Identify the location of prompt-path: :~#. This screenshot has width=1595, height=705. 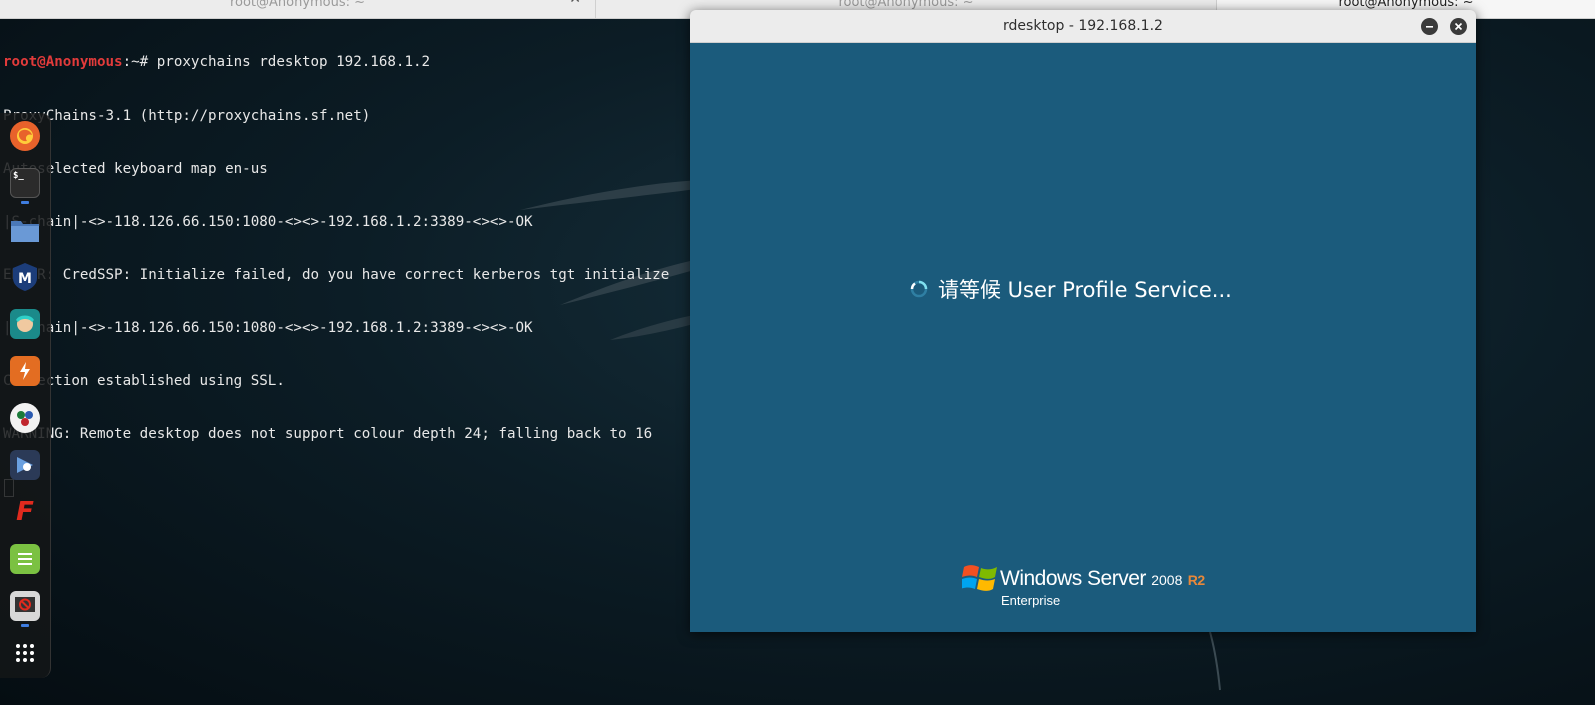
(139, 62).